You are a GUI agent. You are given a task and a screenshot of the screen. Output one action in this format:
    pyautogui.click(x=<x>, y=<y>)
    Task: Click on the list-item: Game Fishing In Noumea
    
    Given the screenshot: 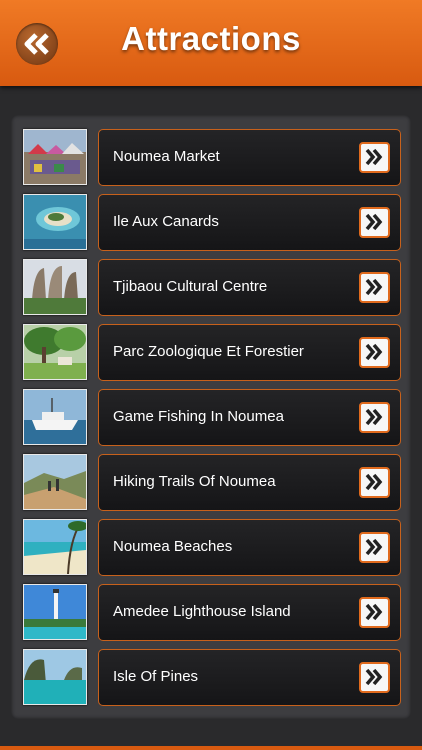 What is the action you would take?
    pyautogui.click(x=213, y=418)
    